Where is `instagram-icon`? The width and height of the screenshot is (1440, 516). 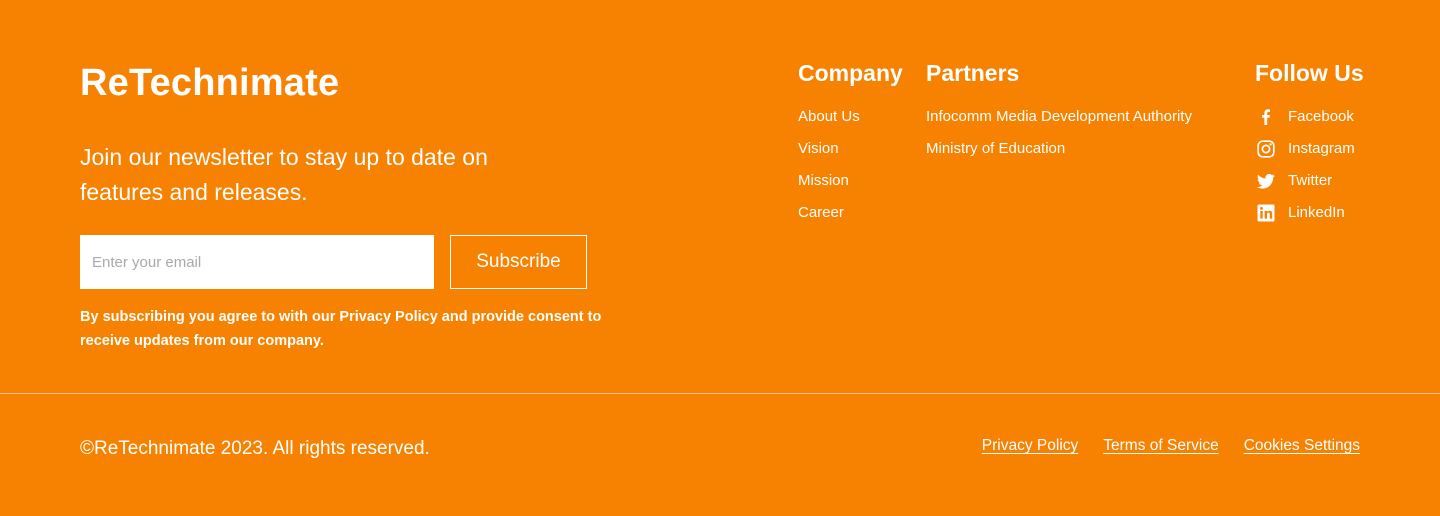
instagram-icon is located at coordinates (1267, 149).